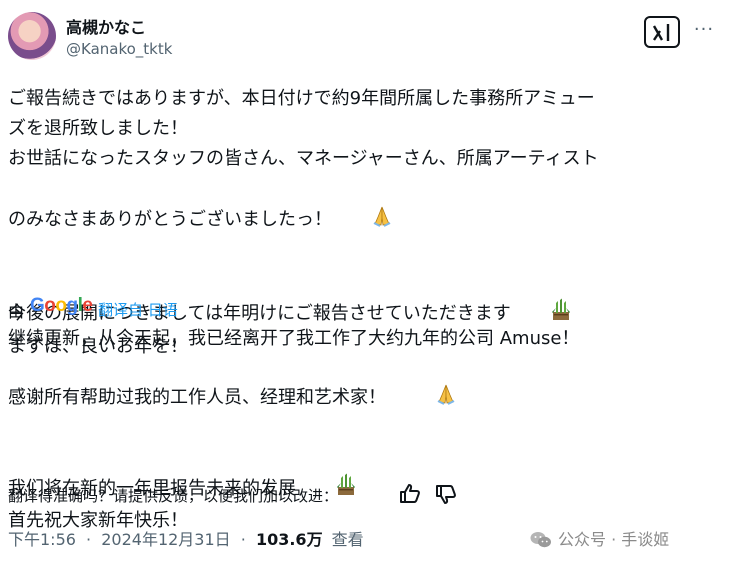 This screenshot has width=731, height=568. What do you see at coordinates (119, 49) in the screenshot?
I see `user-handle: @Kanako_tktk` at bounding box center [119, 49].